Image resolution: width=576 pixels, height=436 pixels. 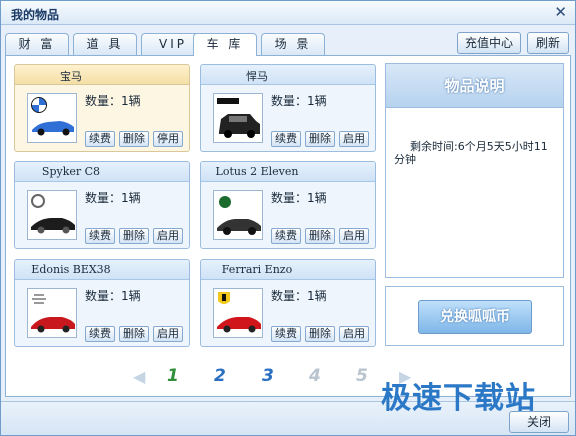 What do you see at coordinates (105, 44) in the screenshot?
I see `tab-props: 道 具` at bounding box center [105, 44].